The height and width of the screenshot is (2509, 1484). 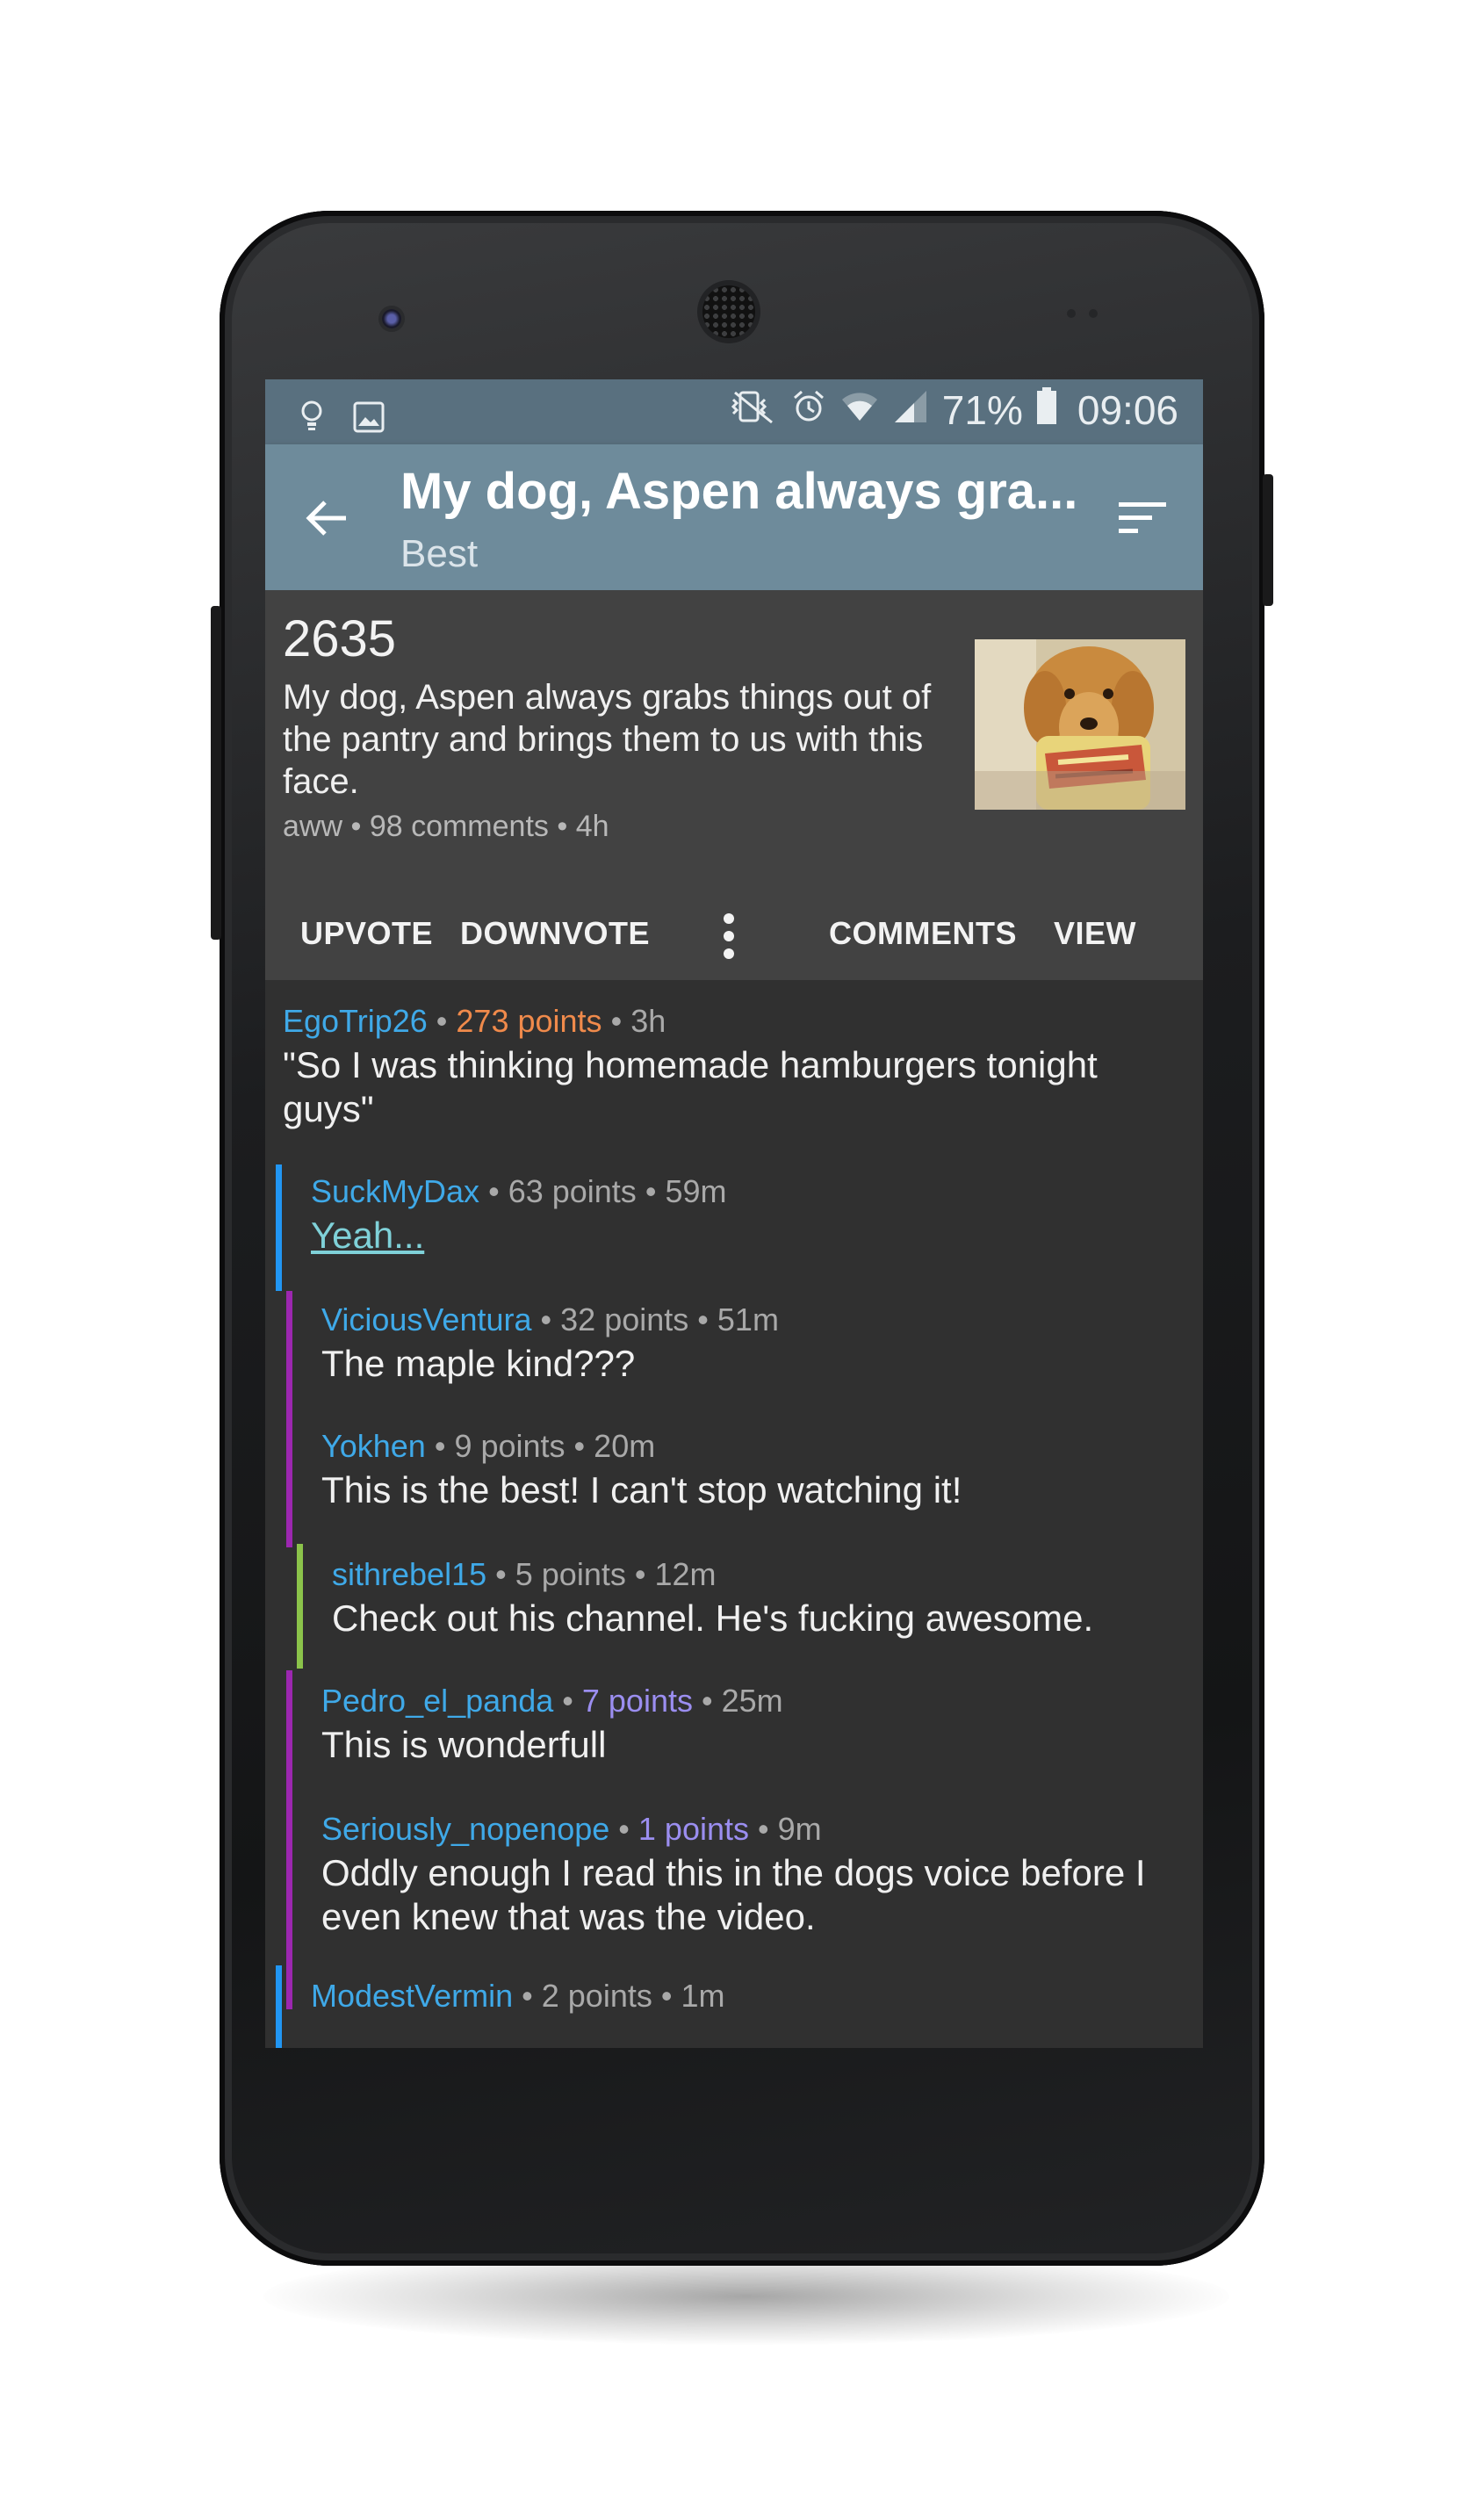 What do you see at coordinates (1127, 410) in the screenshot?
I see `clock: 09:06` at bounding box center [1127, 410].